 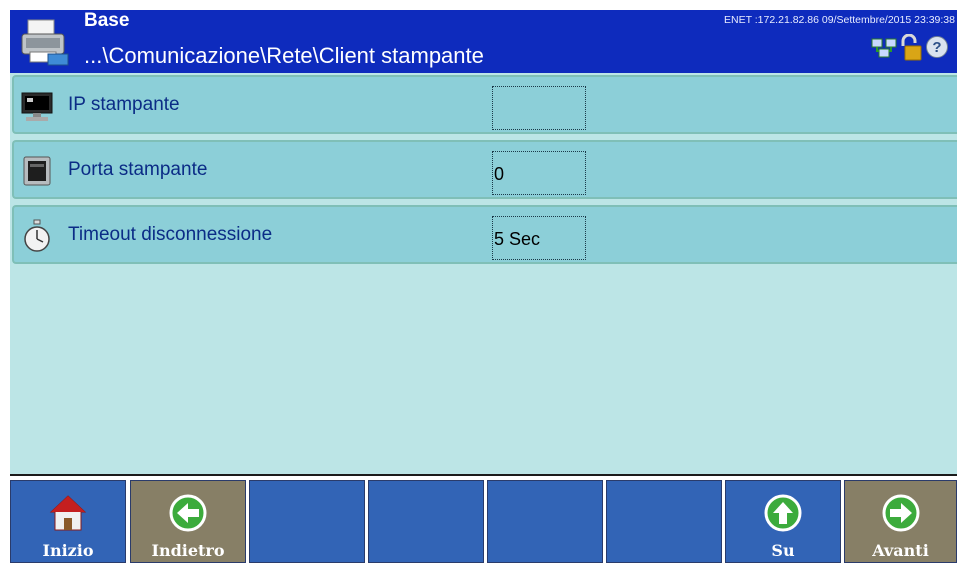 I want to click on status-icons: ?, so click(x=911, y=47).